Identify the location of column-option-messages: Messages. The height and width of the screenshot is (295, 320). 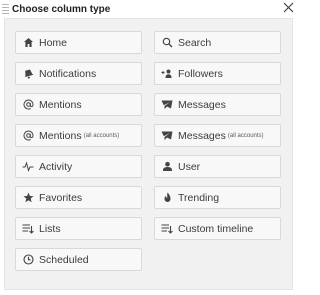
(217, 104).